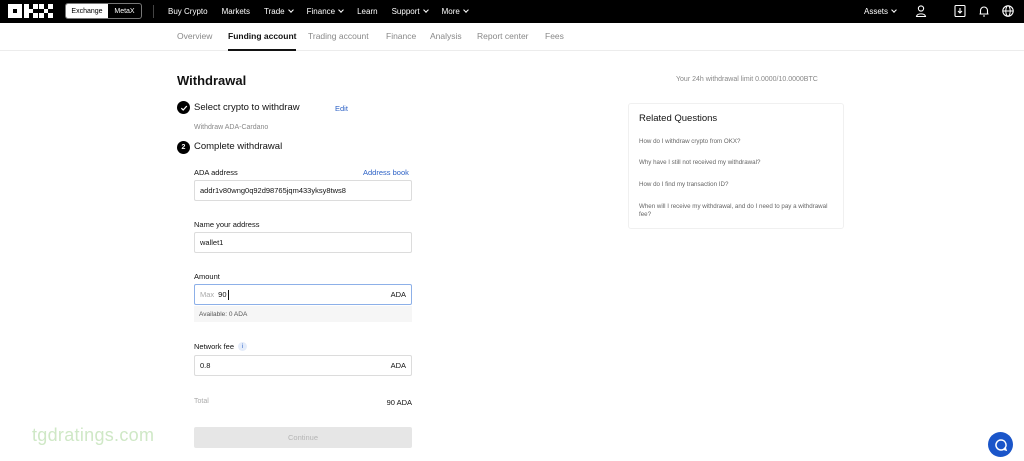 Image resolution: width=1024 pixels, height=461 pixels. I want to click on nav-item-finance: Finance, so click(325, 11).